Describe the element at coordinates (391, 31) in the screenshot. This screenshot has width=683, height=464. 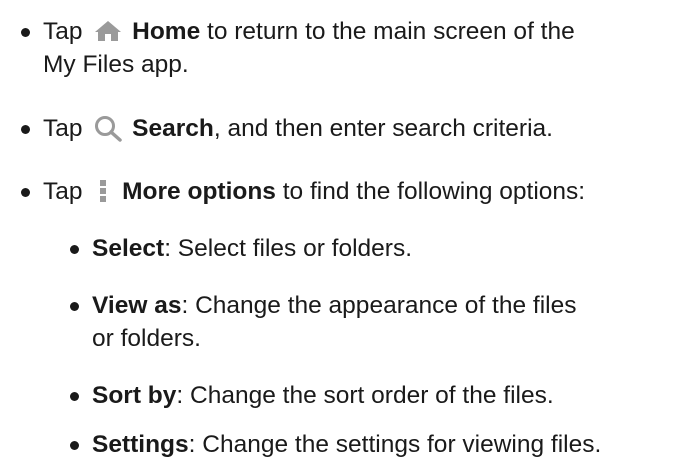
I see `item-text: to return to the main screen of the` at that location.